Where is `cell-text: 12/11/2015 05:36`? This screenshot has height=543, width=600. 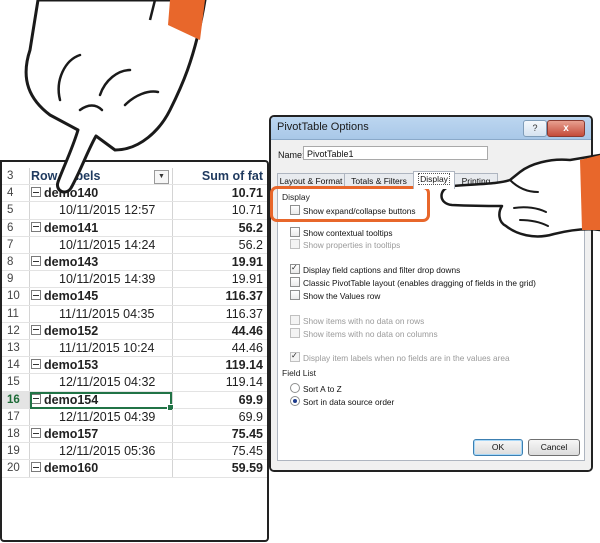
cell-text: 12/11/2015 05:36 is located at coordinates (107, 451).